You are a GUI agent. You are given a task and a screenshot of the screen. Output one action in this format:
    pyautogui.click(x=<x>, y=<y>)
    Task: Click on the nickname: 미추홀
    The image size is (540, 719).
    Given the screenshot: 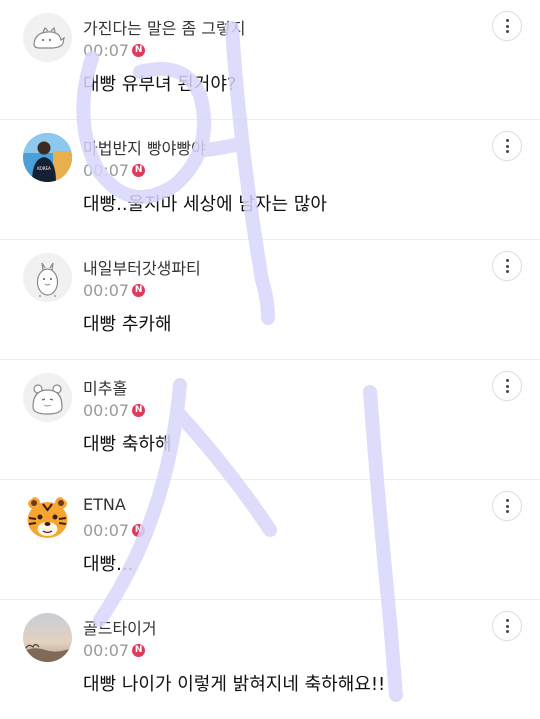 What is the action you would take?
    pyautogui.click(x=105, y=387)
    